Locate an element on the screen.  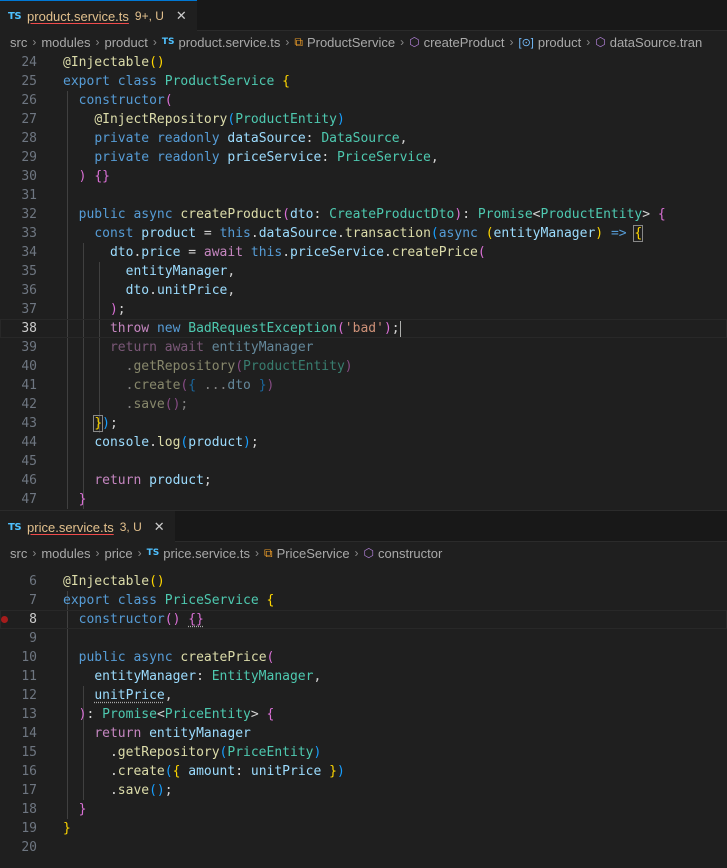
tab-bar: TS product.service.ts 9+, U ✕ is located at coordinates (363, 15).